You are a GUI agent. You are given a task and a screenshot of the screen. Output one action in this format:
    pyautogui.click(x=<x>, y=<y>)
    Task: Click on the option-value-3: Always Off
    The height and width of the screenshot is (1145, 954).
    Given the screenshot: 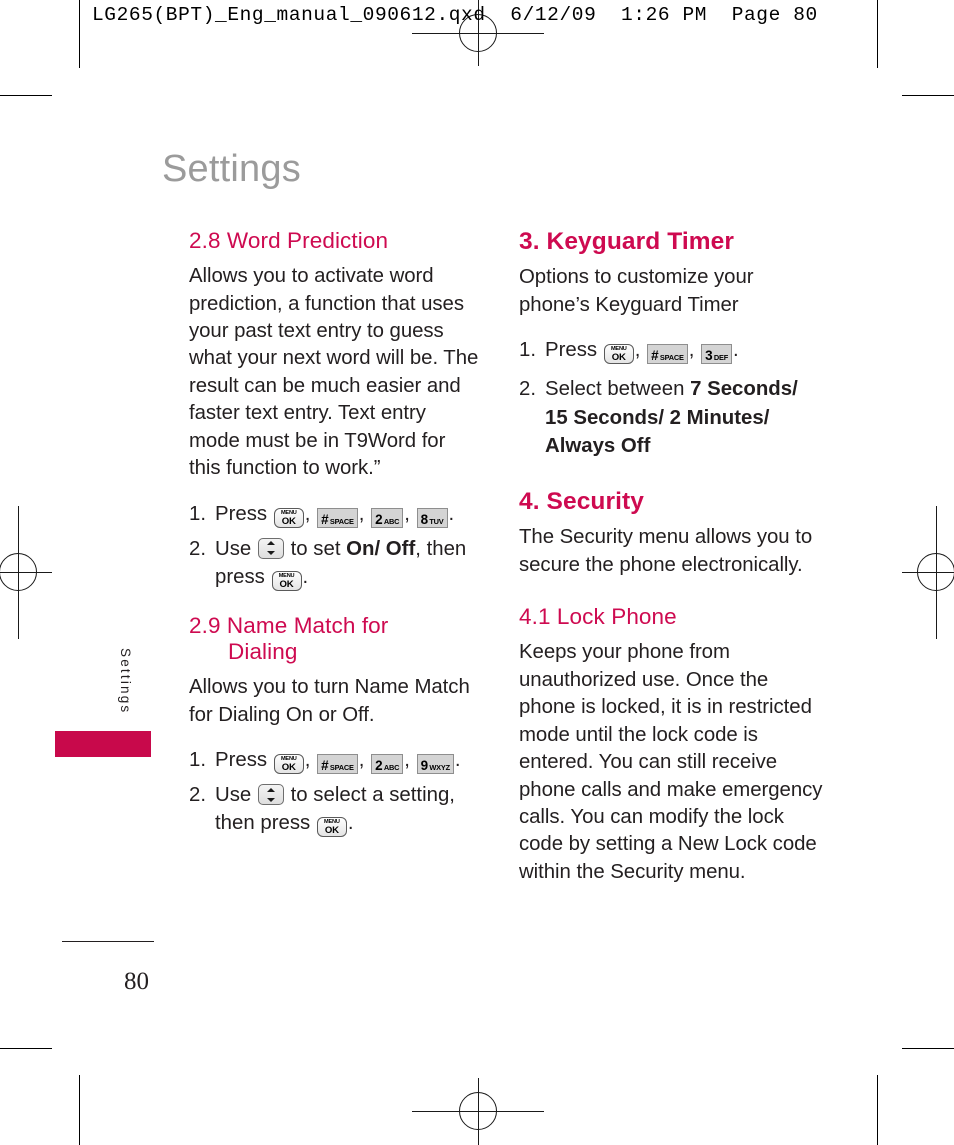 What is the action you would take?
    pyautogui.click(x=598, y=445)
    